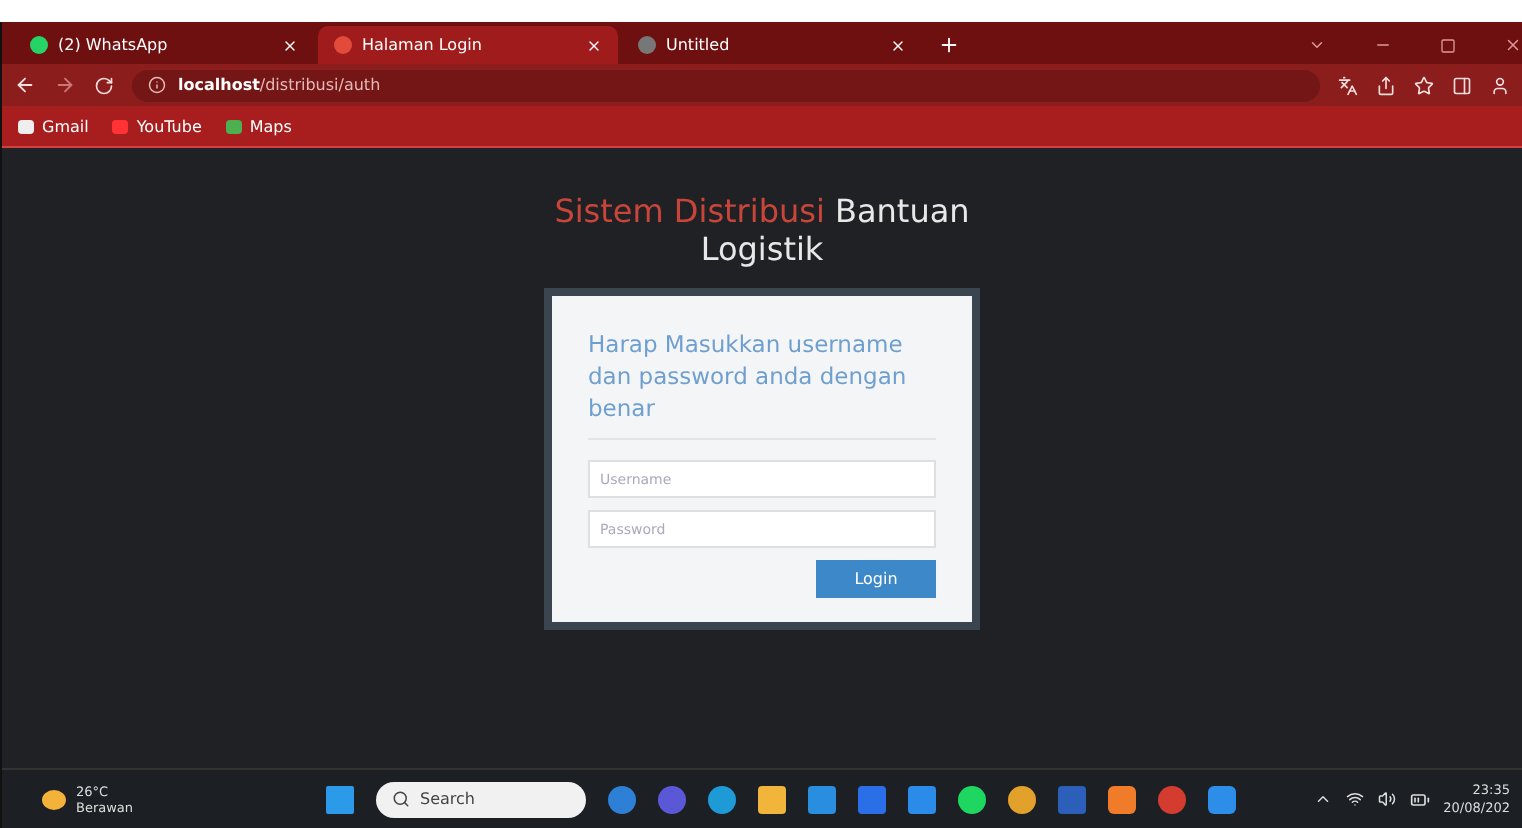 The width and height of the screenshot is (1522, 828). Describe the element at coordinates (1500, 85) in the screenshot. I see `profile-icon` at that location.